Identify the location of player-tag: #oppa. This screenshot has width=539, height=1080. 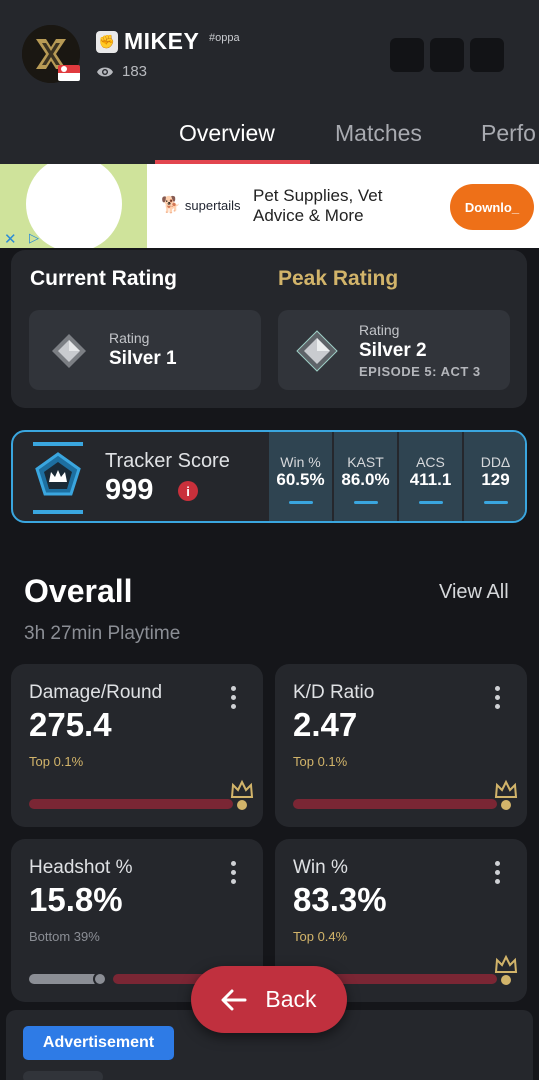
(224, 38).